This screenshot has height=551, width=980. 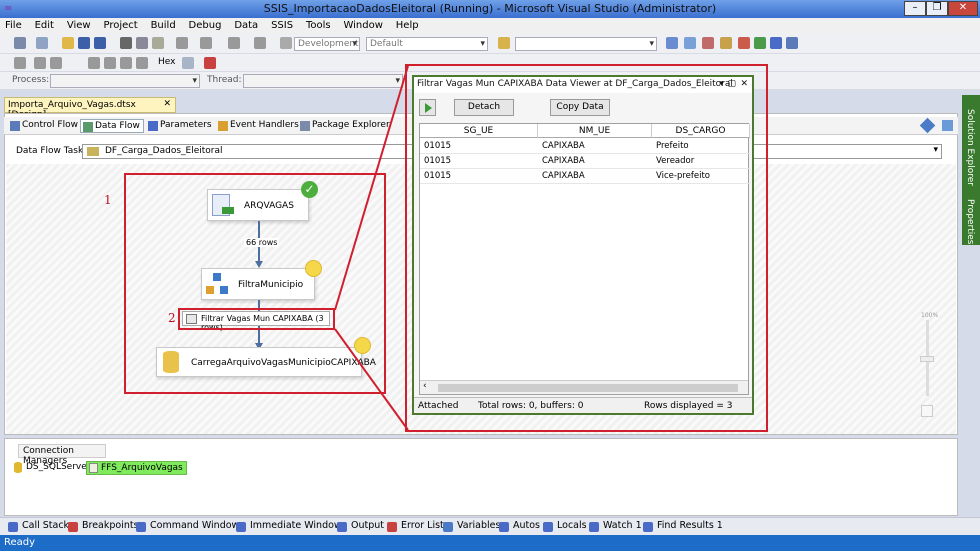 I want to click on copy-data-button: Copy Data, so click(x=580, y=107).